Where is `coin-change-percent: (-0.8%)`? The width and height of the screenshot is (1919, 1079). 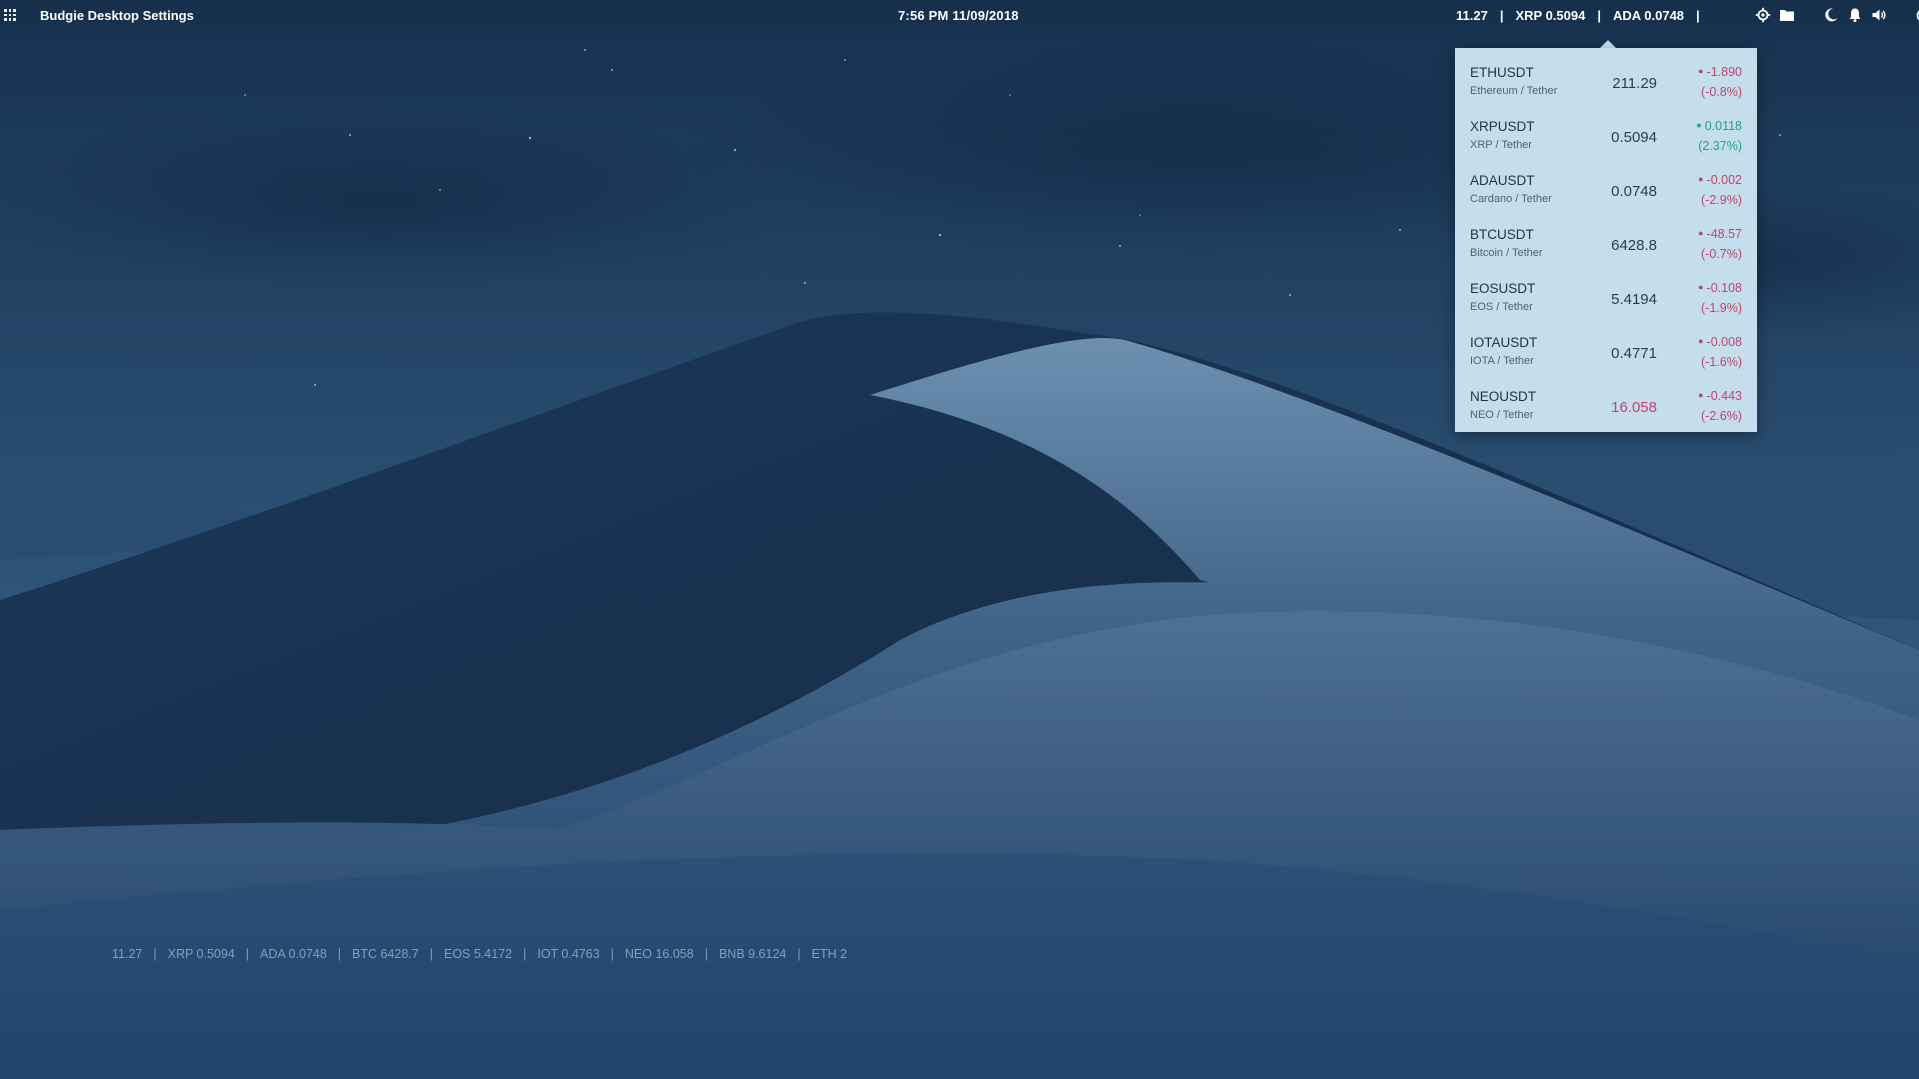 coin-change-percent: (-0.8%) is located at coordinates (1721, 92).